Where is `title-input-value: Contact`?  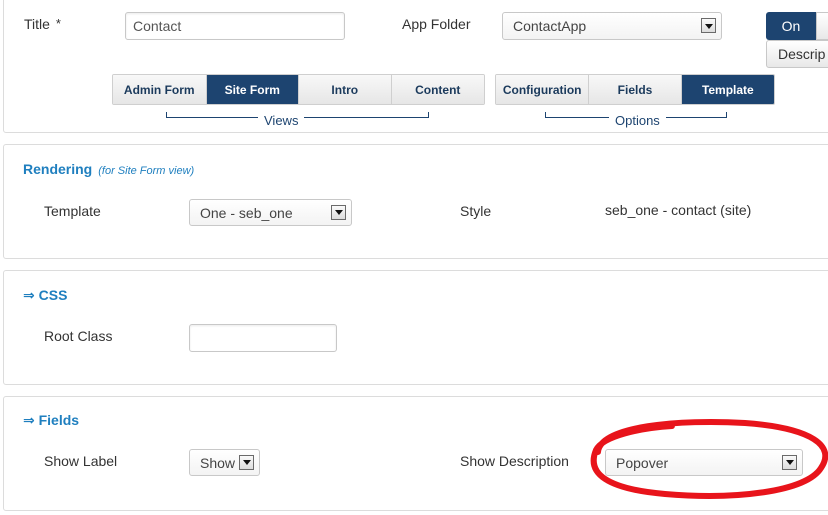 title-input-value: Contact is located at coordinates (157, 26).